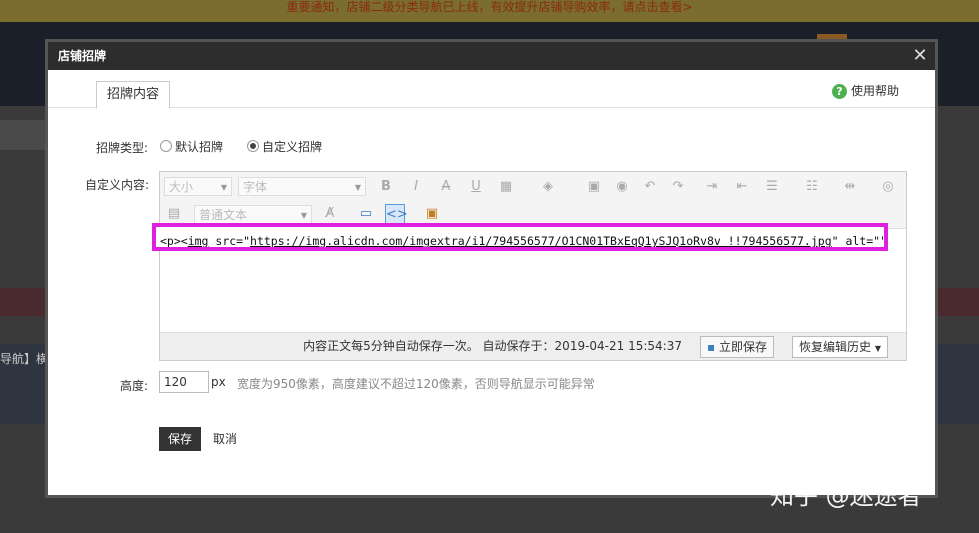 The image size is (979, 533). I want to click on height-input: 120, so click(184, 382).